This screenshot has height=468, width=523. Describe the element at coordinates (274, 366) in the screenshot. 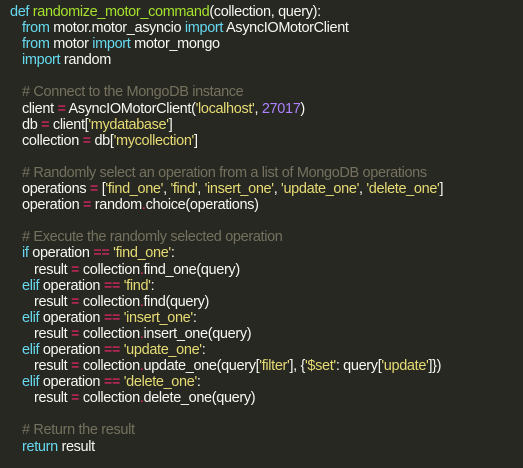

I see `string-literal: 'filter'` at that location.